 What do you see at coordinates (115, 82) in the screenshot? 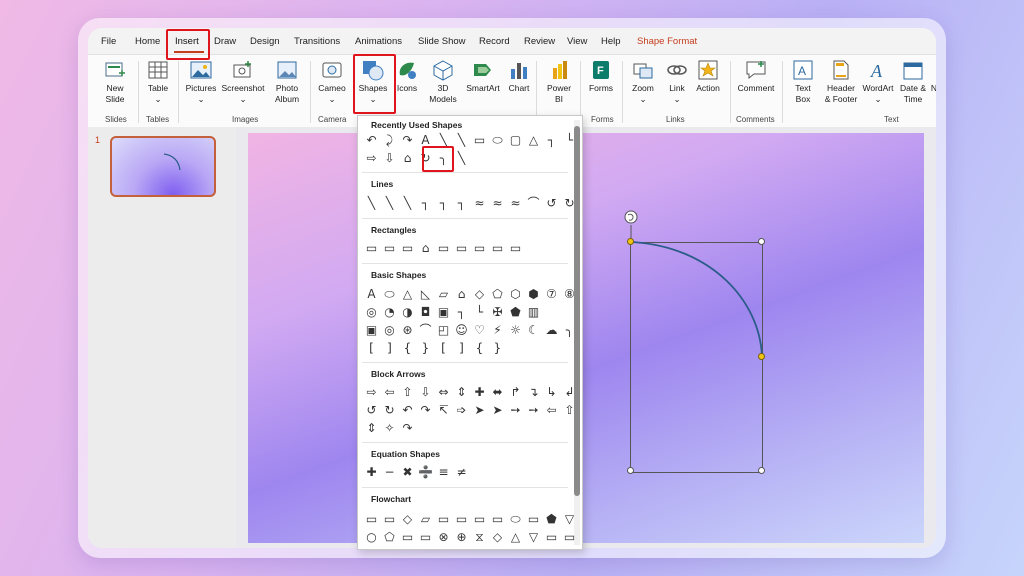
I see `new-slide-button: New Slide` at bounding box center [115, 82].